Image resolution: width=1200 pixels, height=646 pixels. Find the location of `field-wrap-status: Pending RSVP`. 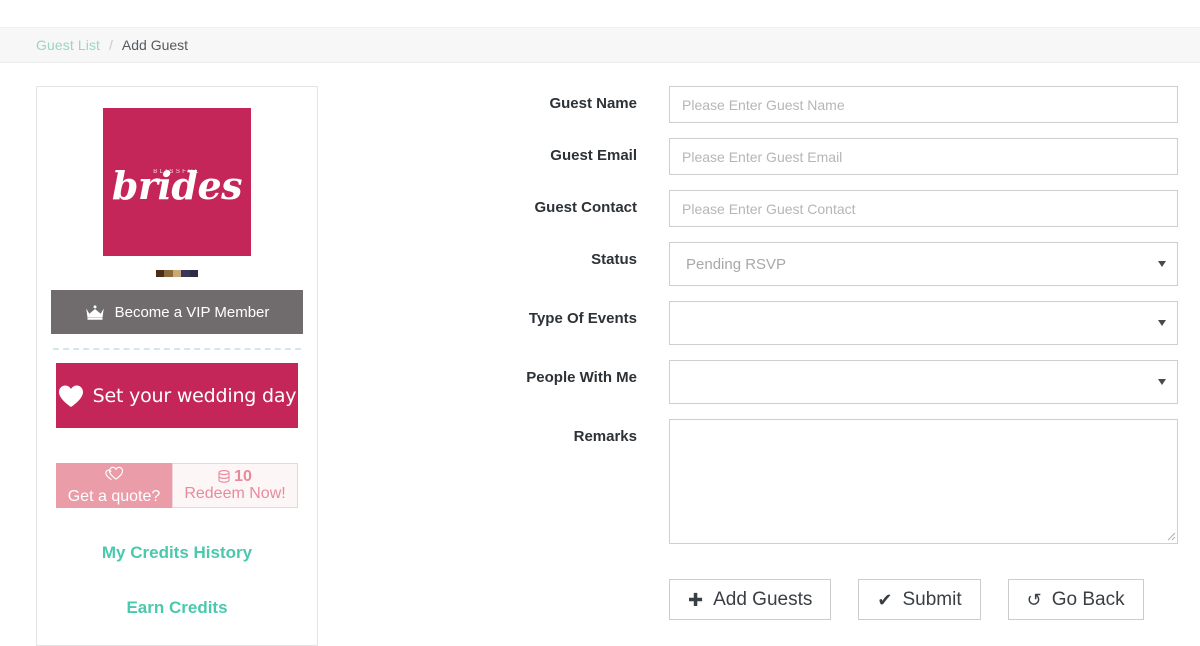

field-wrap-status: Pending RSVP is located at coordinates (923, 264).